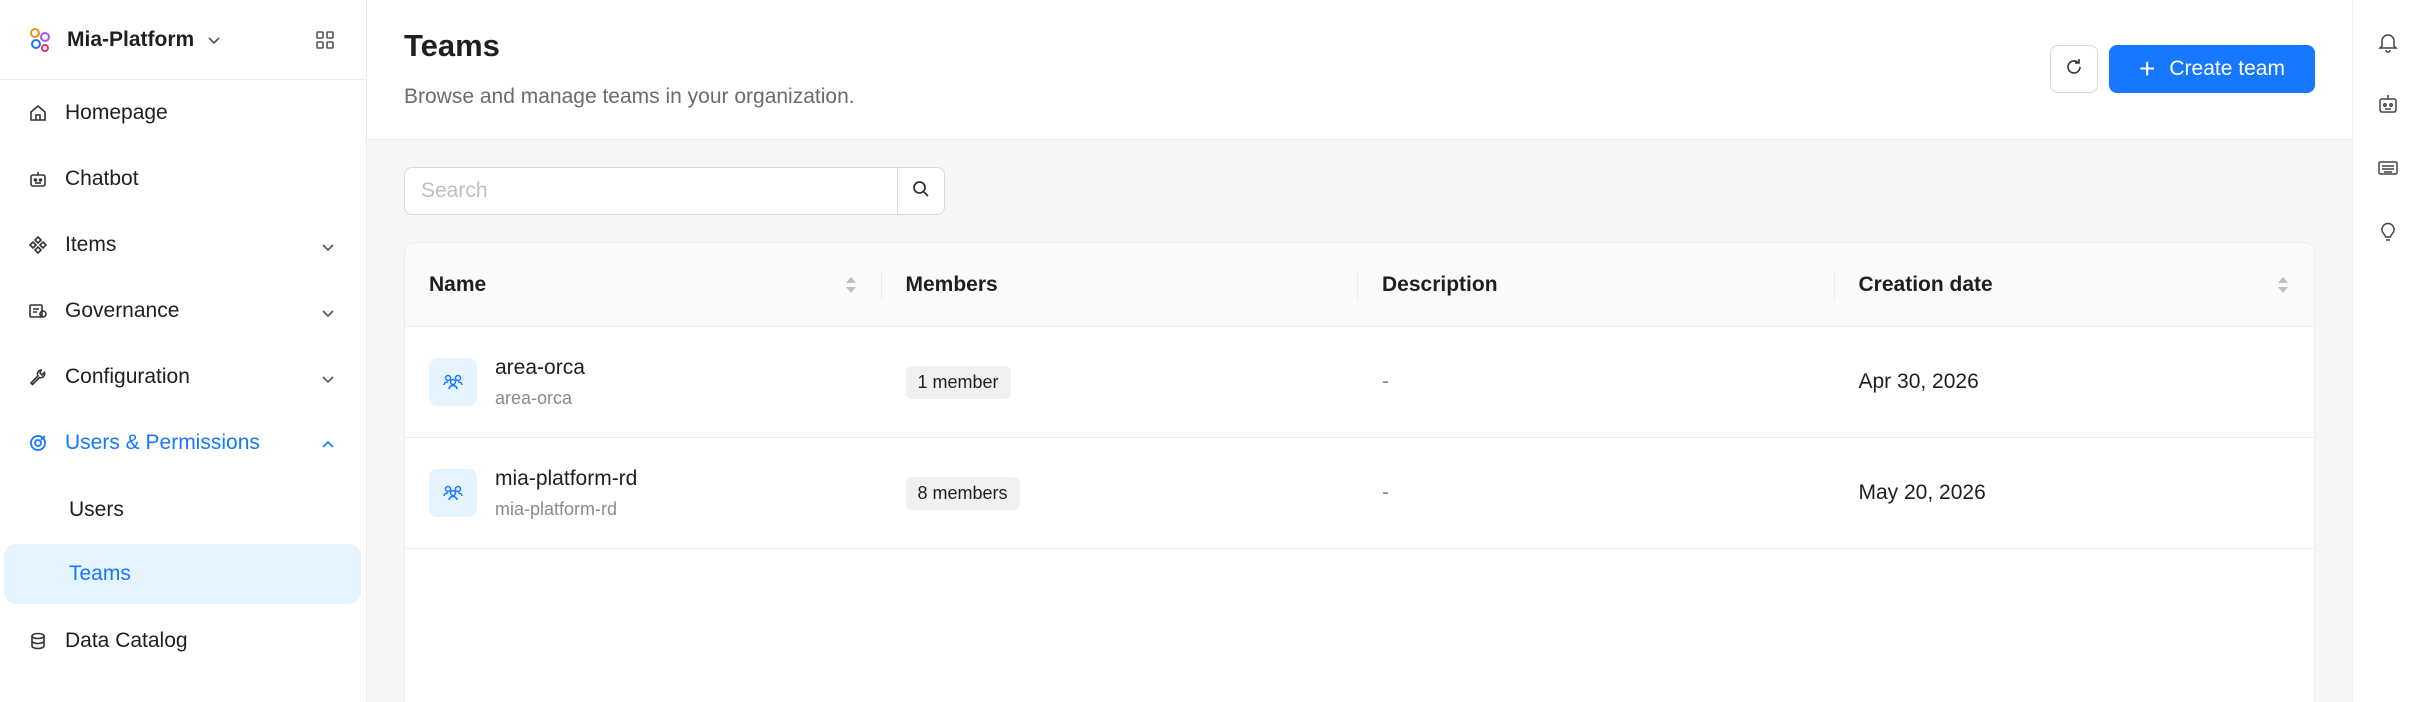  I want to click on sidebar-item-items: Items, so click(183, 245).